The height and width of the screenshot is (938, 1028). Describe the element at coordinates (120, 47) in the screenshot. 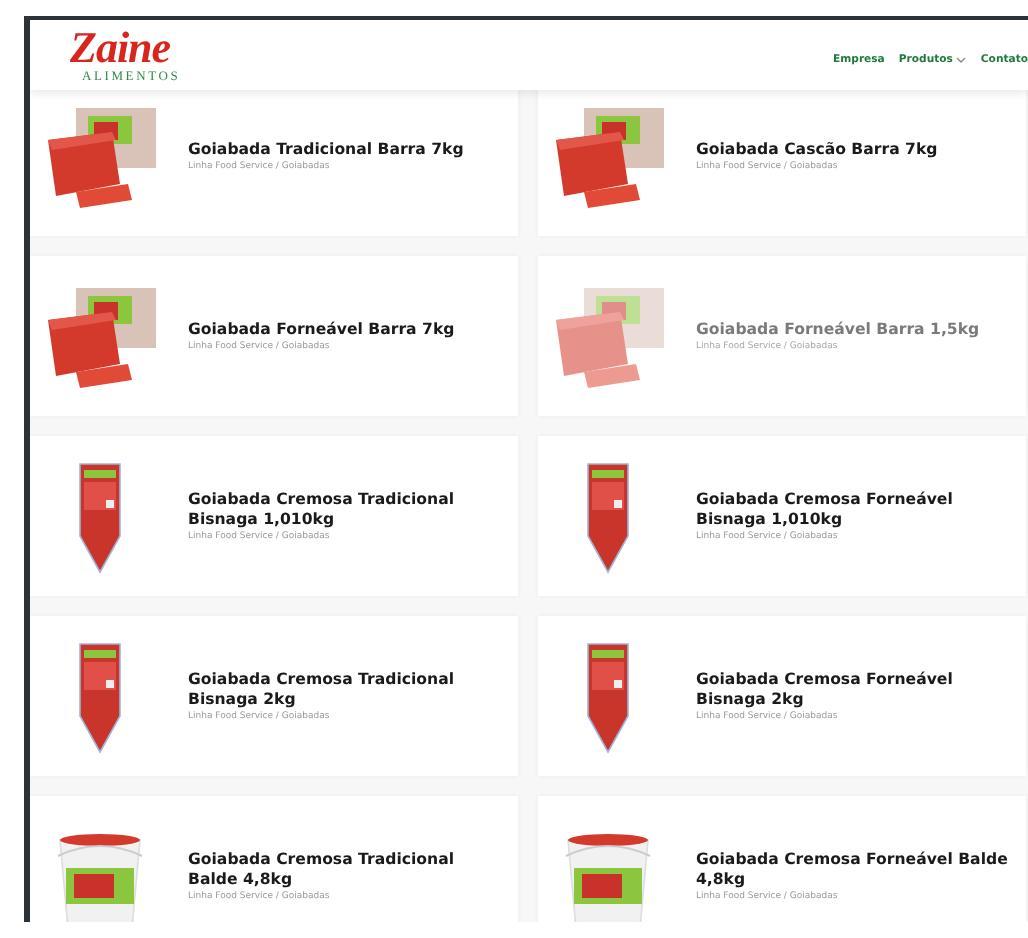

I see `logo-wordmark: Zaine` at that location.